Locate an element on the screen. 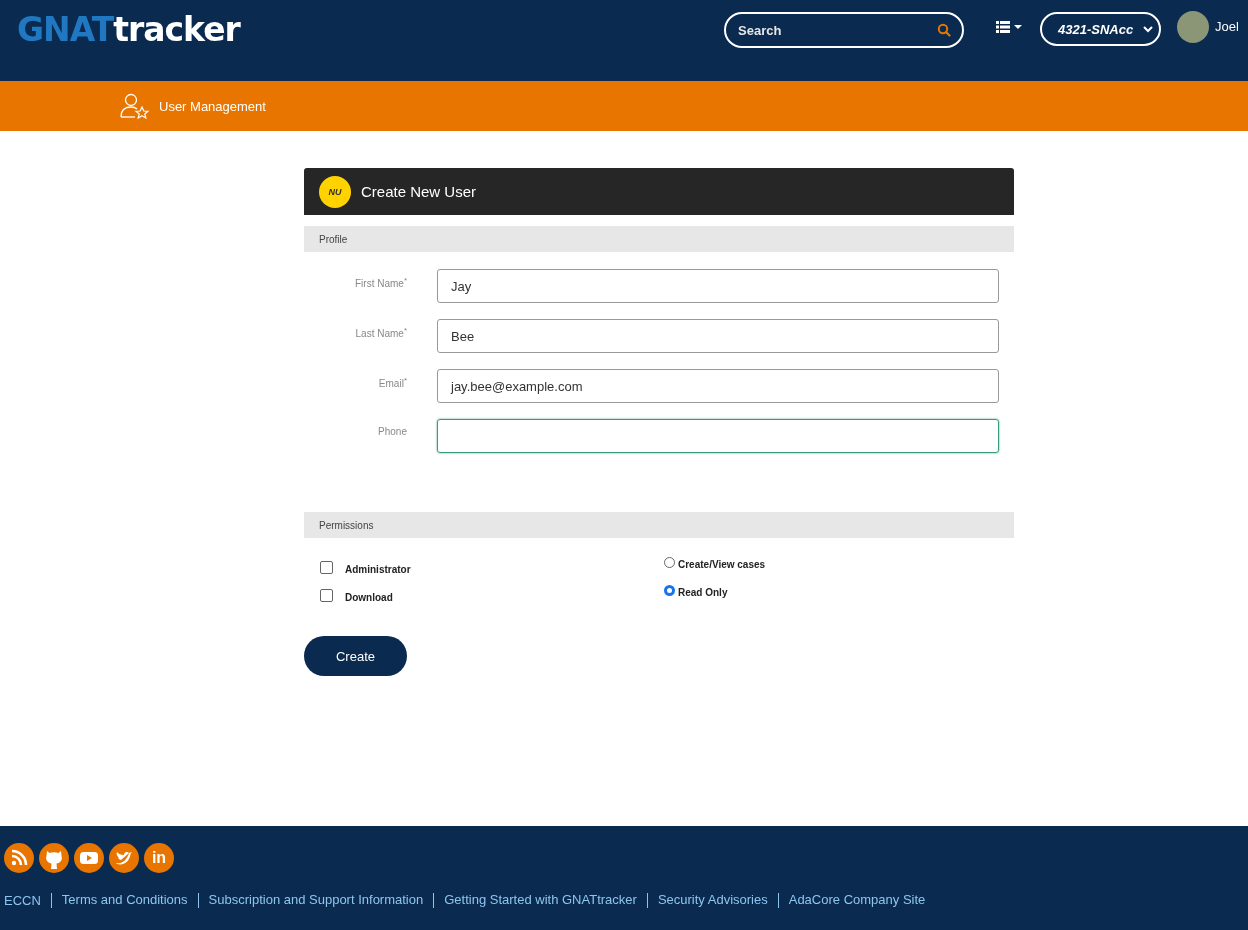  footer-link: AdaCore Company Site is located at coordinates (851, 900).